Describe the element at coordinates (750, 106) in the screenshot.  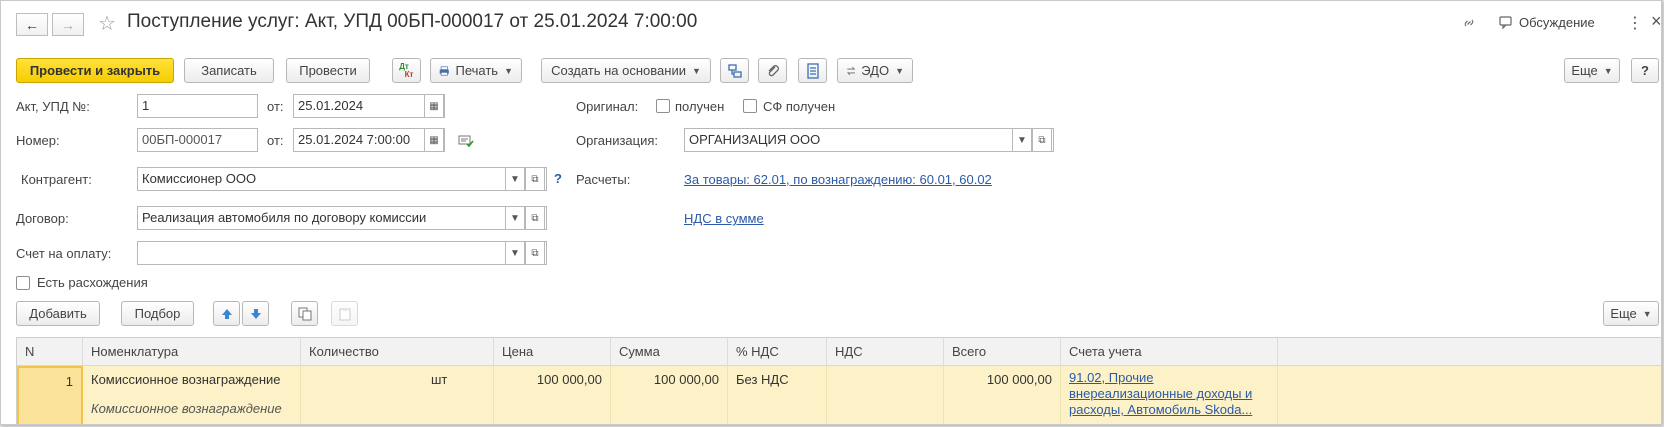
I see `sf-received-checkbox` at that location.